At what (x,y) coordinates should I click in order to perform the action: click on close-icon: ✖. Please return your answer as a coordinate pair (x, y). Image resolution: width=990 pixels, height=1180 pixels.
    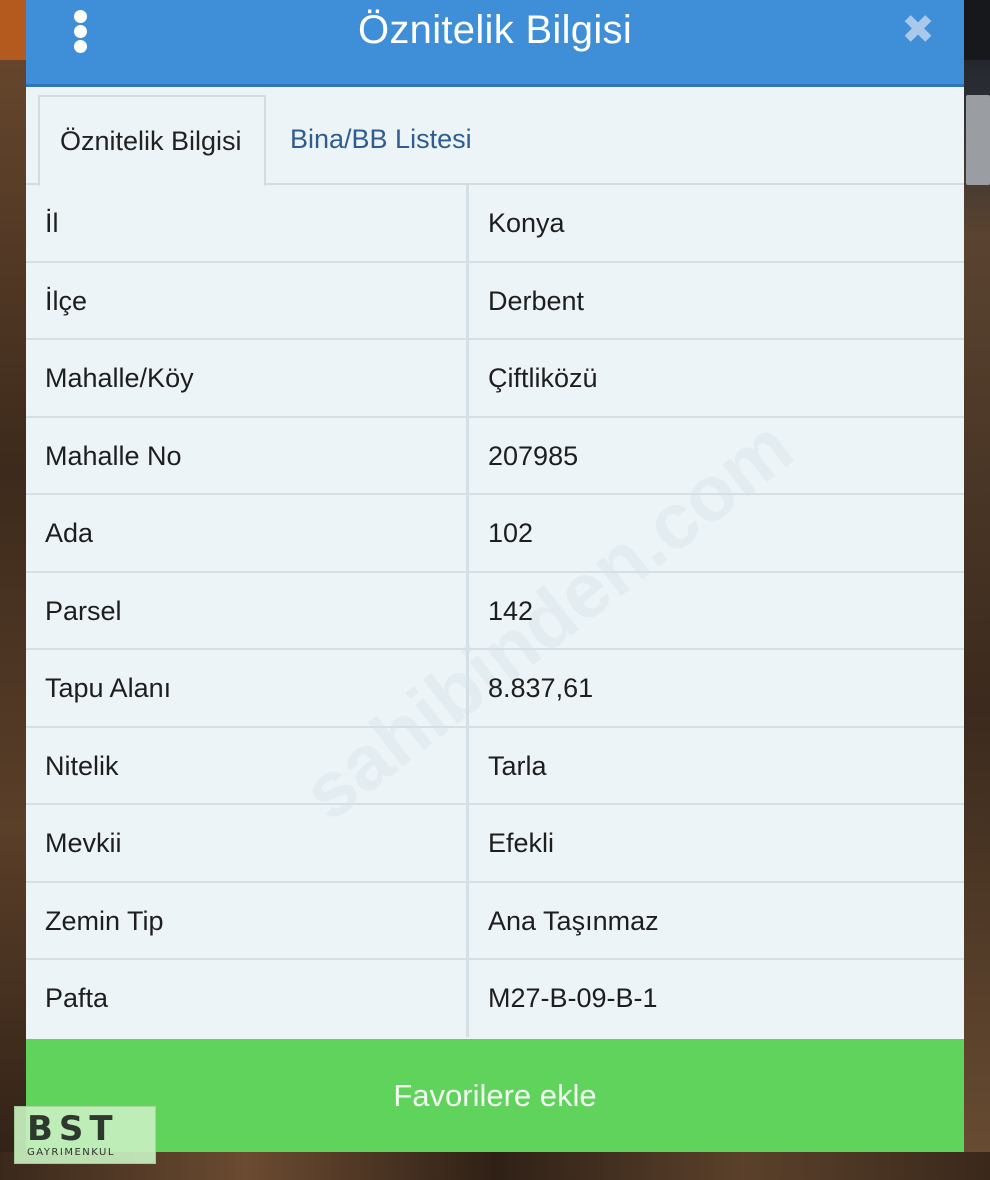
    Looking at the image, I should click on (918, 30).